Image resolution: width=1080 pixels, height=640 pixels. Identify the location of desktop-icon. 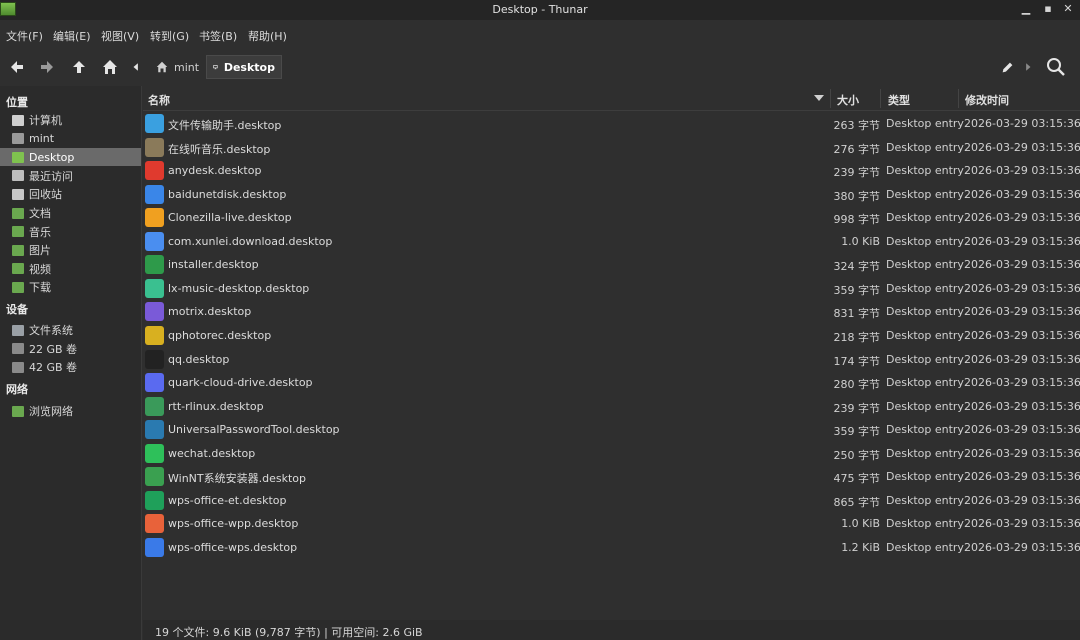
(215, 67).